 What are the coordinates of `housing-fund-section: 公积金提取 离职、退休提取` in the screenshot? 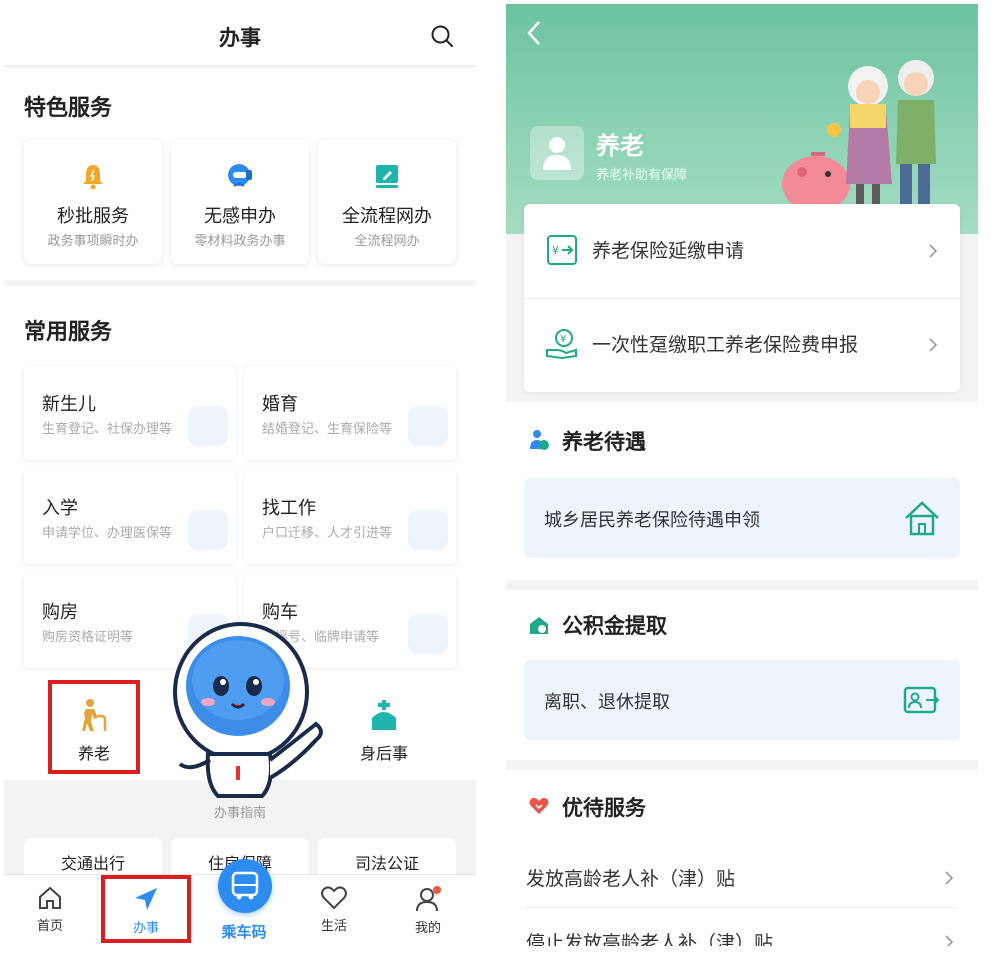 It's located at (742, 675).